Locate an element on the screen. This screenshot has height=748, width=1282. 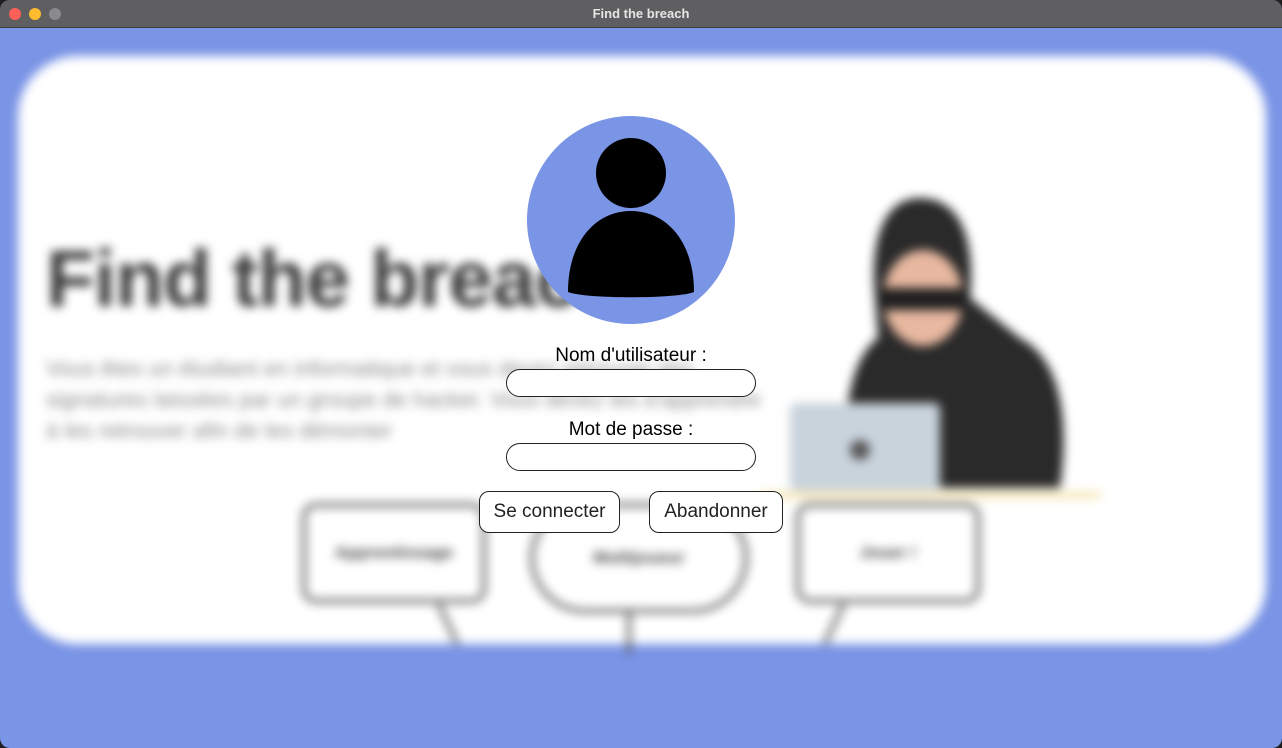
username-input is located at coordinates (631, 383).